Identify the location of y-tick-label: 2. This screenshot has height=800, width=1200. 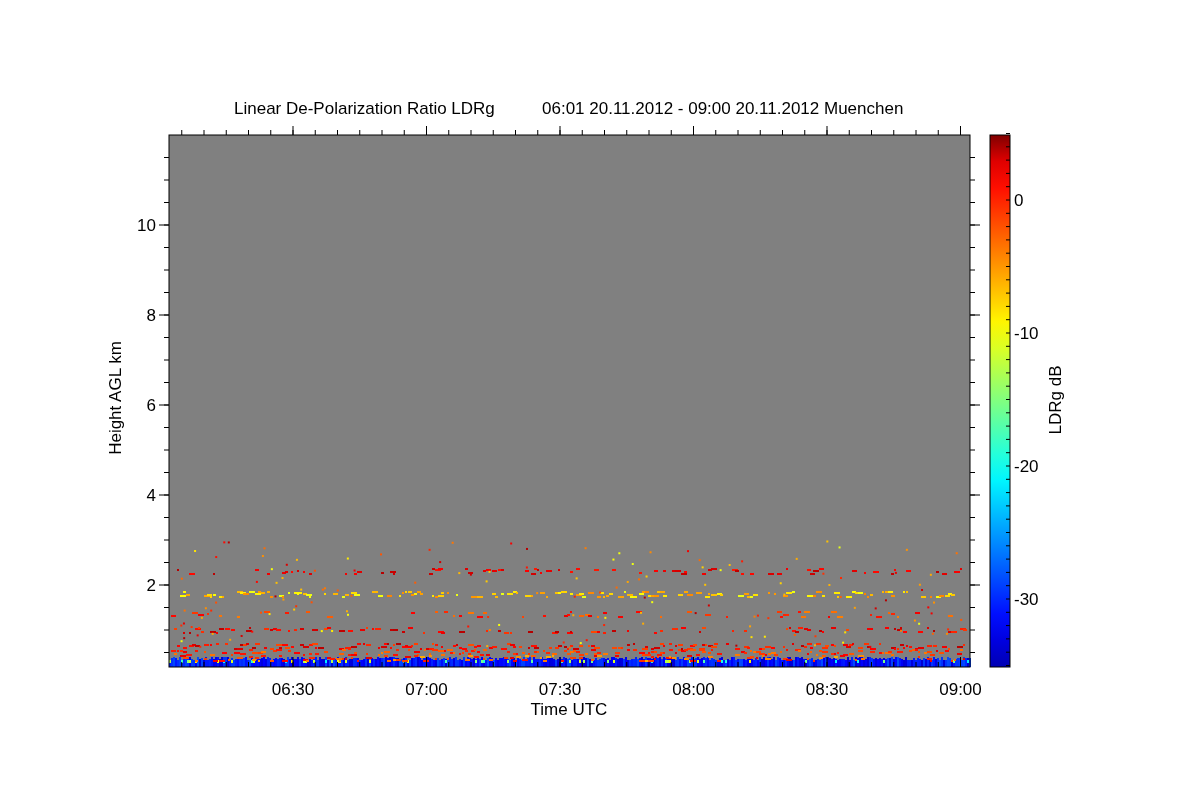
(151, 585).